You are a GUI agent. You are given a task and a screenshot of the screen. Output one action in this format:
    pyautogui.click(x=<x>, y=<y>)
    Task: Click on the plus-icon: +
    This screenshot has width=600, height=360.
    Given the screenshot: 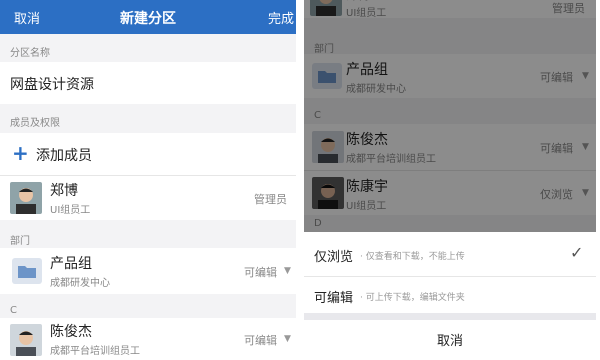 What is the action you would take?
    pyautogui.click(x=20, y=153)
    